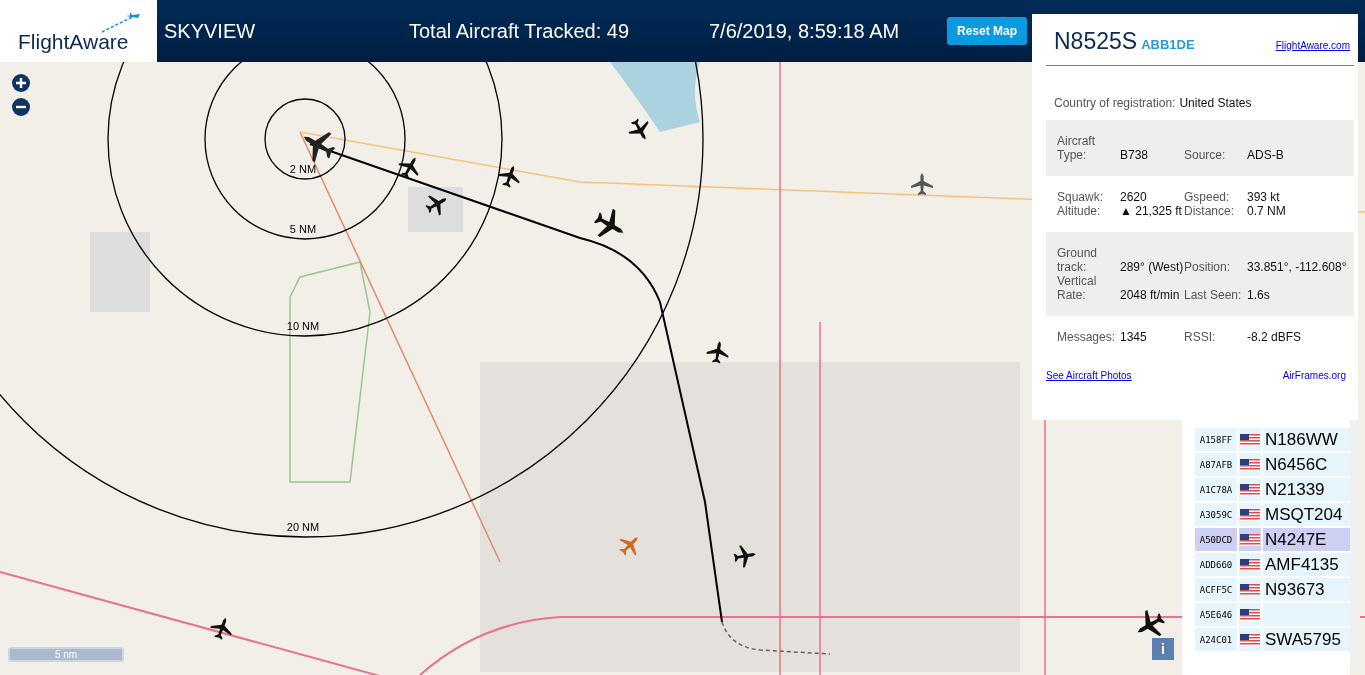 The height and width of the screenshot is (675, 1365). Describe the element at coordinates (1267, 211) in the screenshot. I see `field-value: 0.7 NM` at that location.